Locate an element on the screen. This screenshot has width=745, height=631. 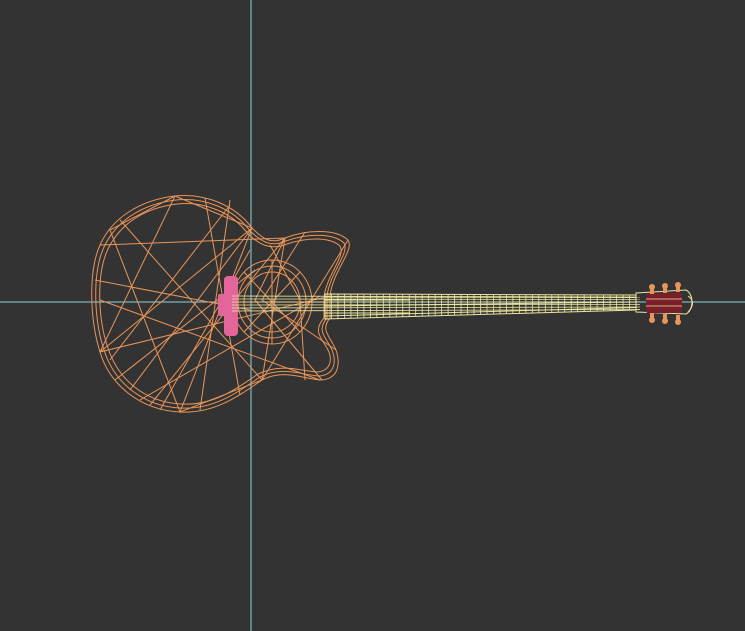
guitar-bridge is located at coordinates (228, 306).